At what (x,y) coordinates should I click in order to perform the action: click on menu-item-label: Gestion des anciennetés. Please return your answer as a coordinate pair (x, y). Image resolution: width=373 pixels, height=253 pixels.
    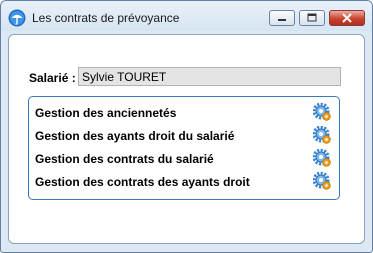
    Looking at the image, I should click on (106, 113).